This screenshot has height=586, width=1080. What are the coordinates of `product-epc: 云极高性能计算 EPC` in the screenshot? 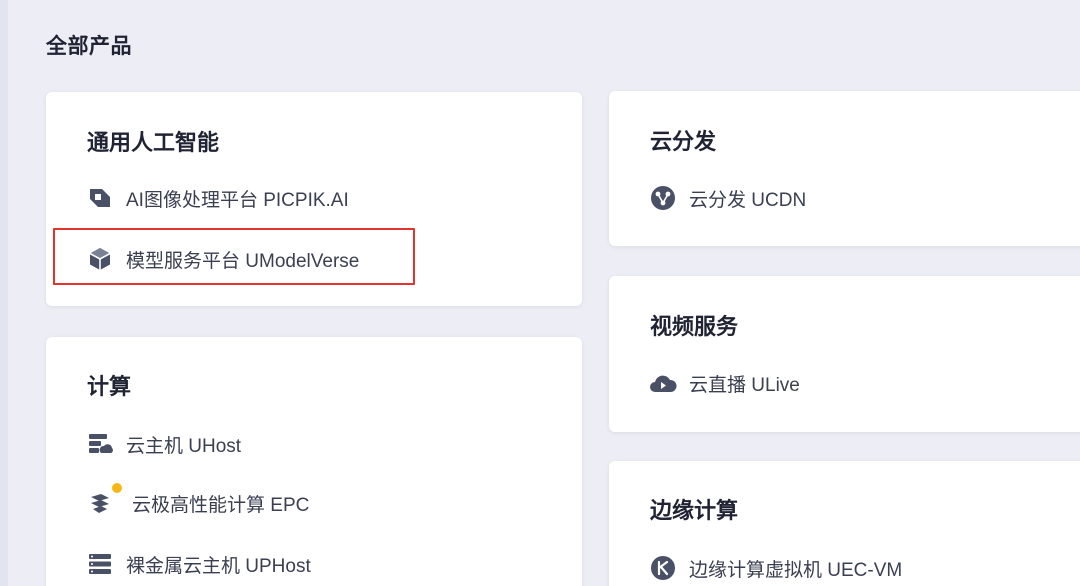 It's located at (197, 502).